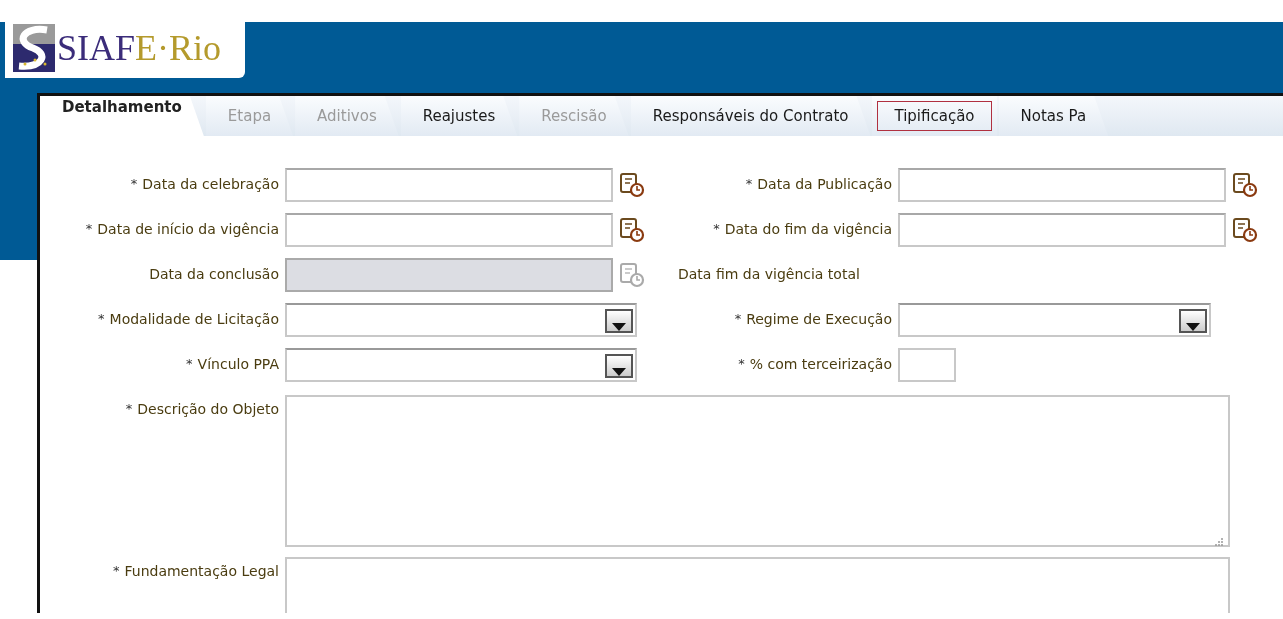 This screenshot has height=619, width=1283. What do you see at coordinates (1053, 116) in the screenshot?
I see `tab: Notas Pa` at bounding box center [1053, 116].